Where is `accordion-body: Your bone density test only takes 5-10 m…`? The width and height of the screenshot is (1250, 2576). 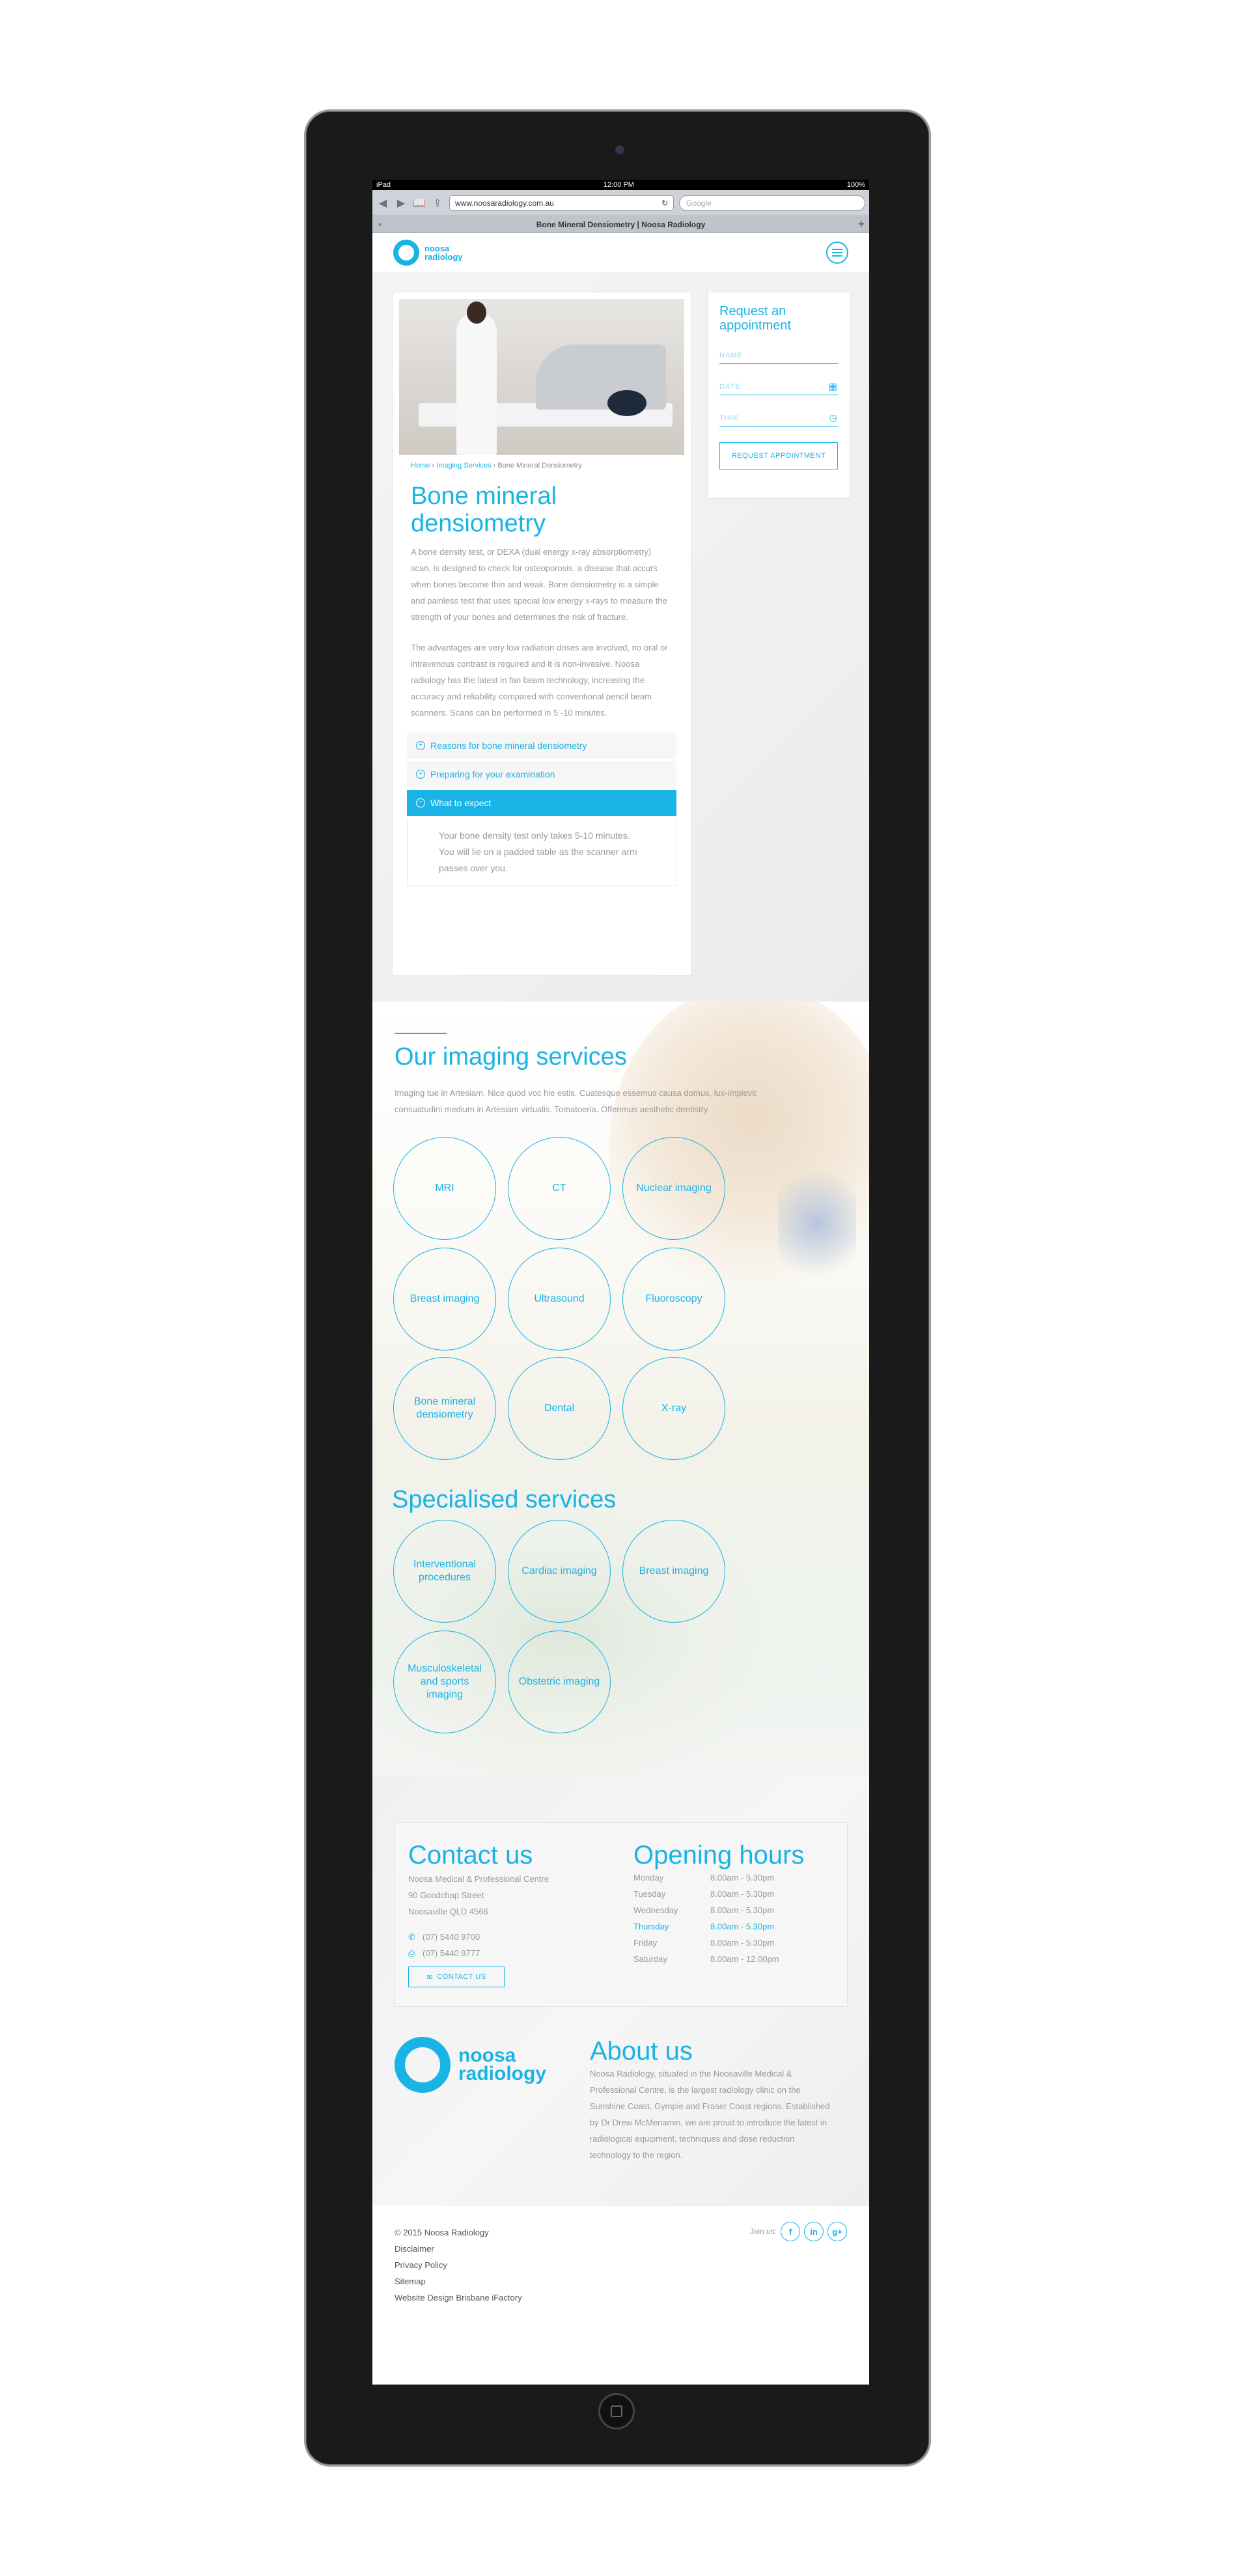
accordion-body: Your bone density test only takes 5-10 m… is located at coordinates (541, 853).